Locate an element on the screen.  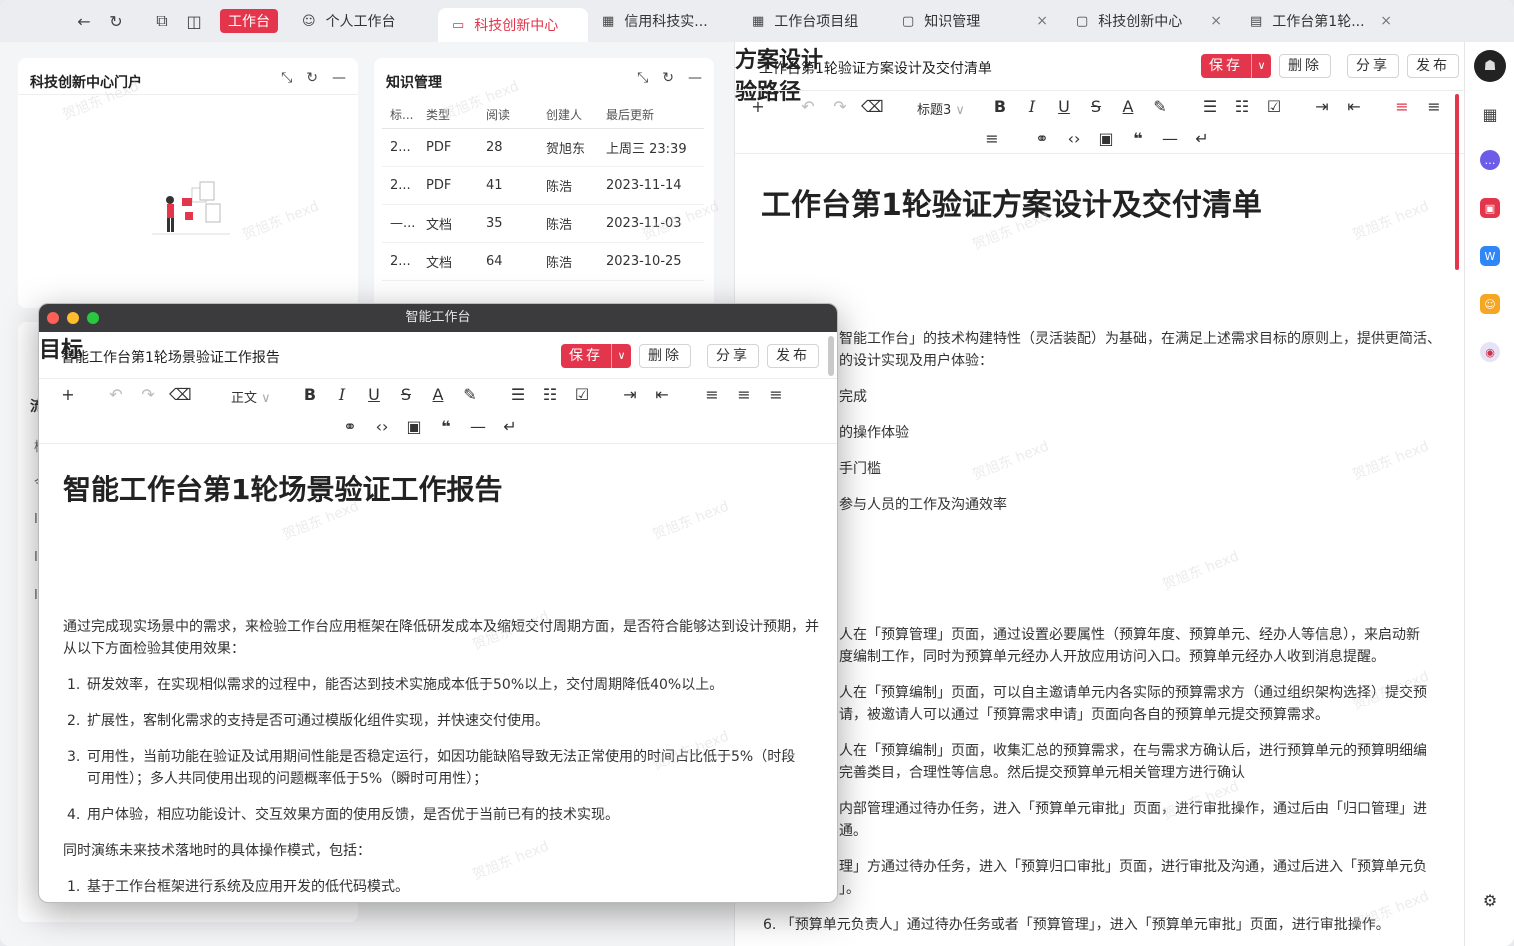
tab-innovation-folder: ▢ 科技创新中心 × is located at coordinates (1149, 21).